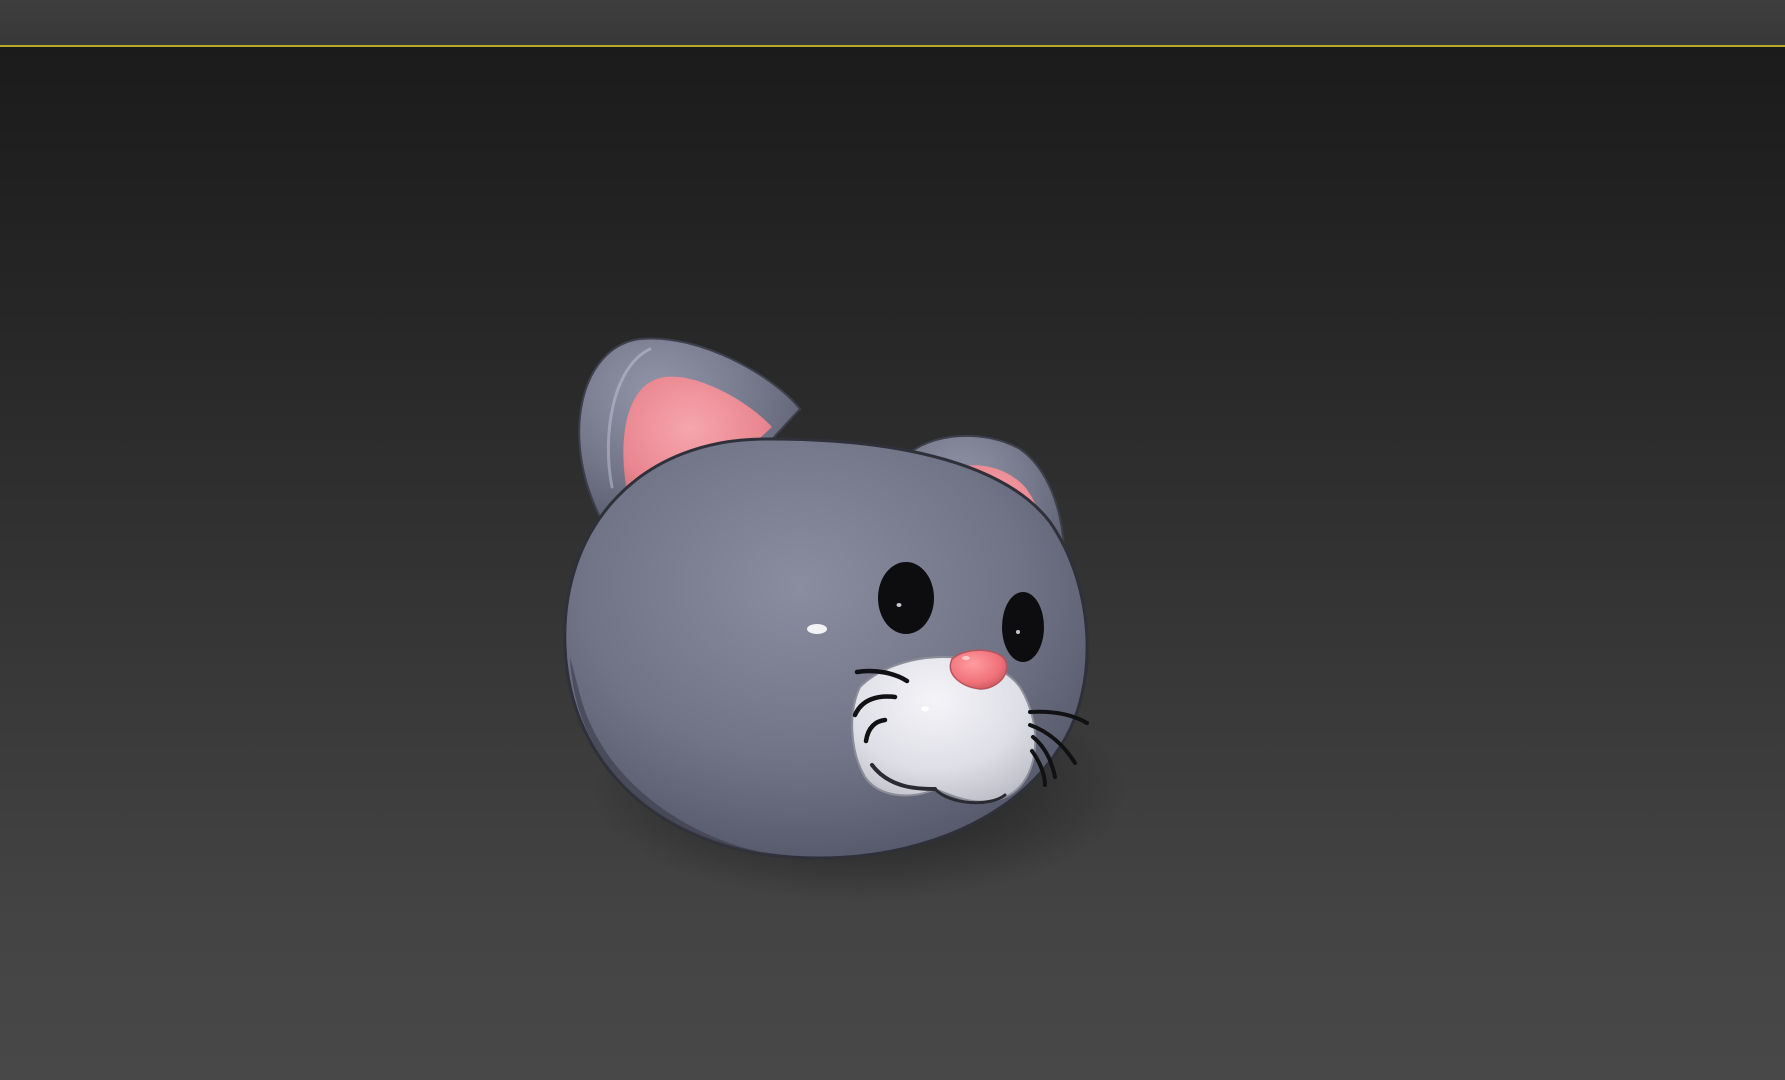 This screenshot has height=1080, width=1785. I want to click on head-highlight, so click(817, 629).